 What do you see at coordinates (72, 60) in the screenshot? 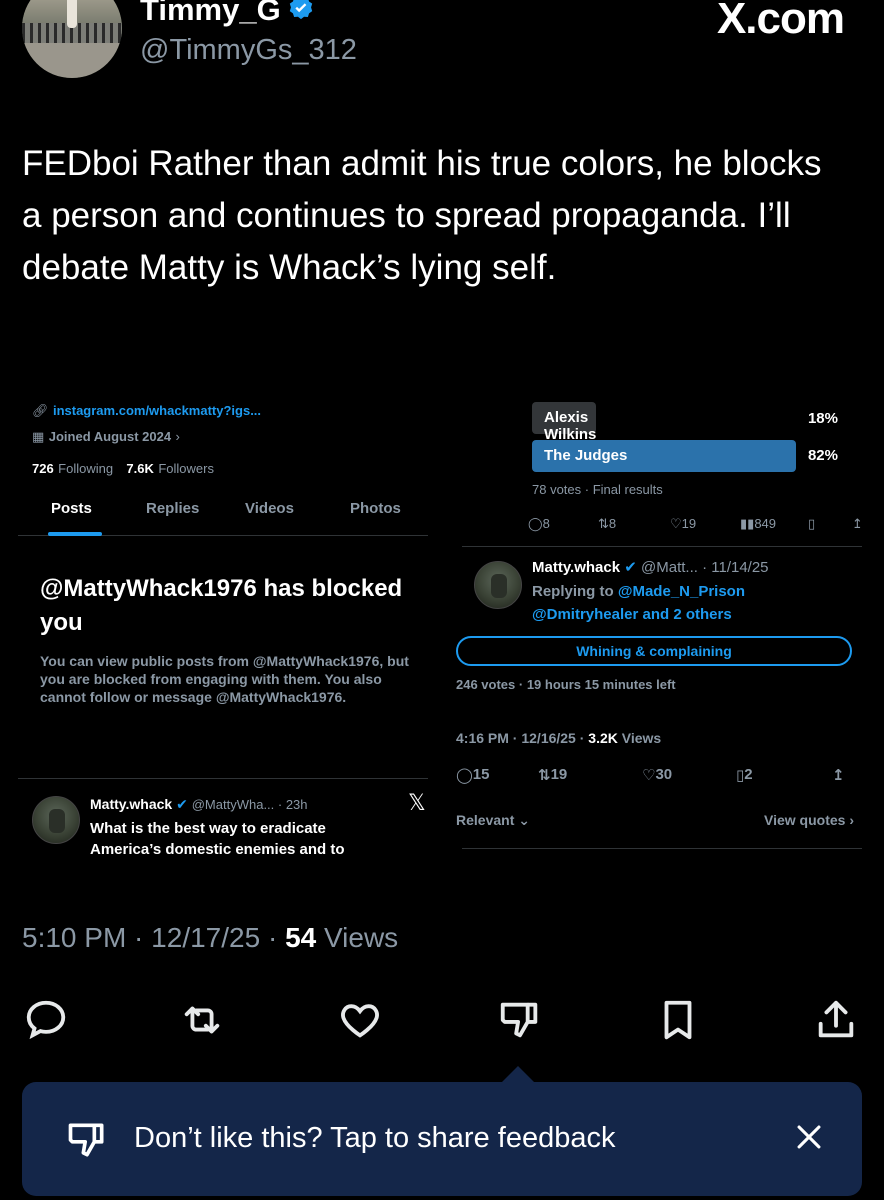
I see `avatar-ground` at bounding box center [72, 60].